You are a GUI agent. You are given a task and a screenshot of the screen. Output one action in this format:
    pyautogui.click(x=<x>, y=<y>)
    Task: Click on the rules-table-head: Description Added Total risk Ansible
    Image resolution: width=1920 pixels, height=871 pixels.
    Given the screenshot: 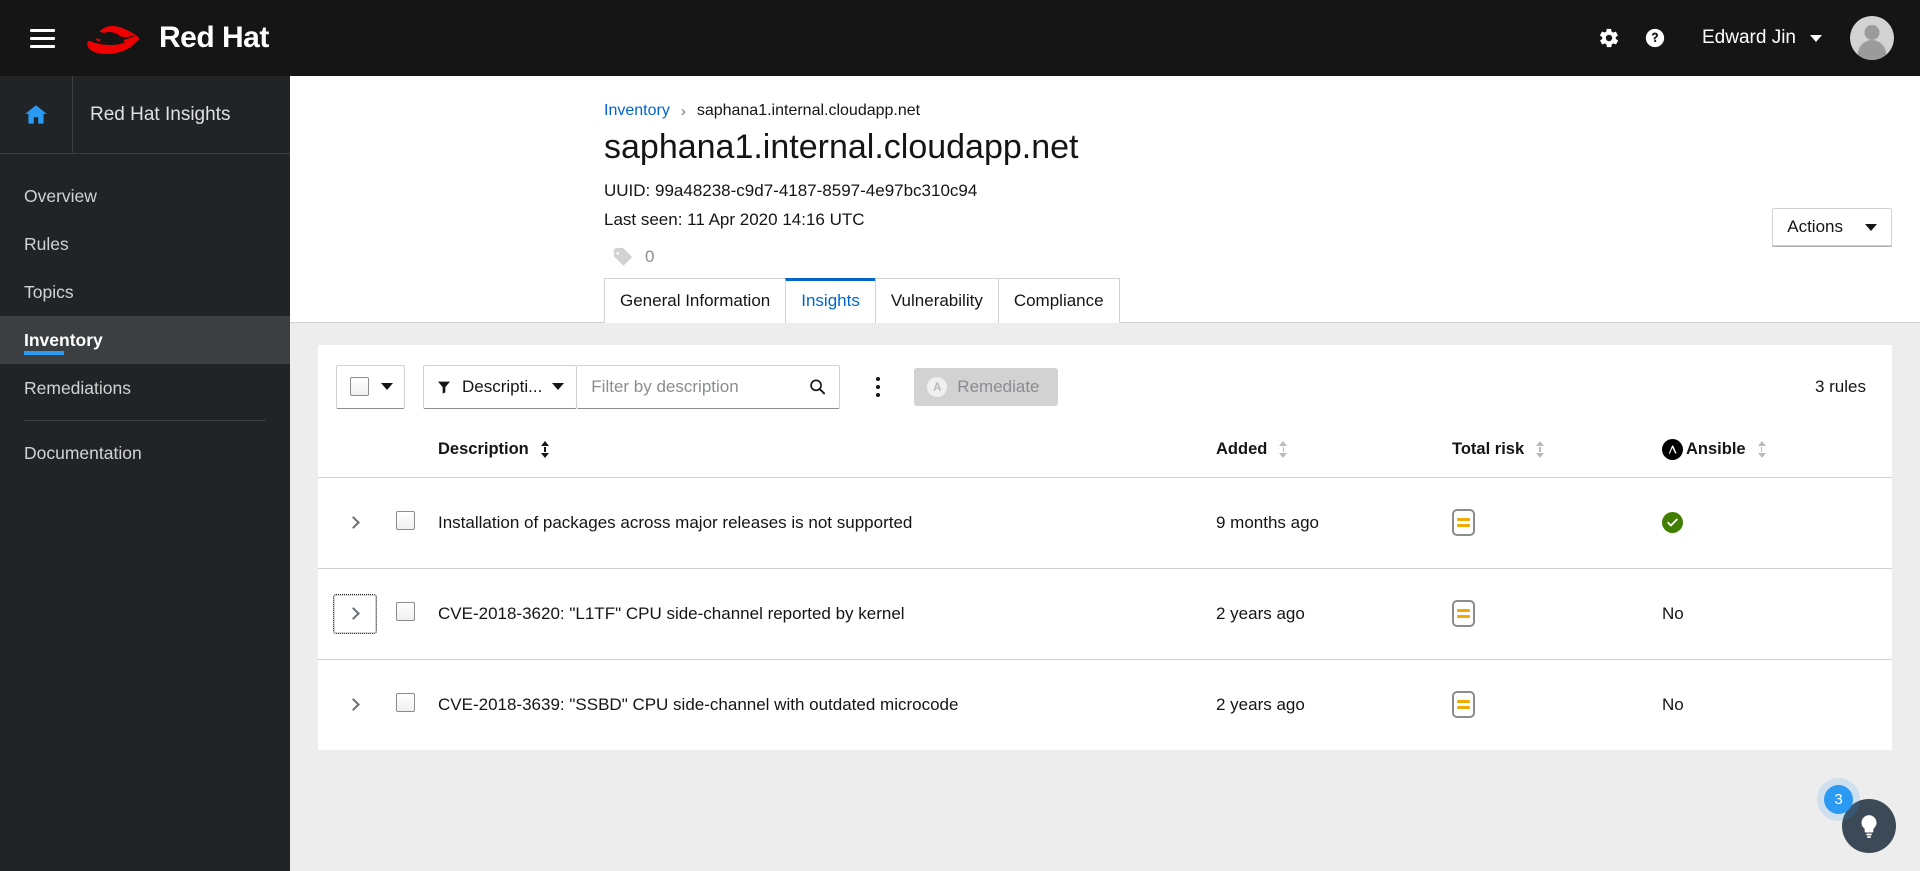 What is the action you would take?
    pyautogui.click(x=1105, y=452)
    